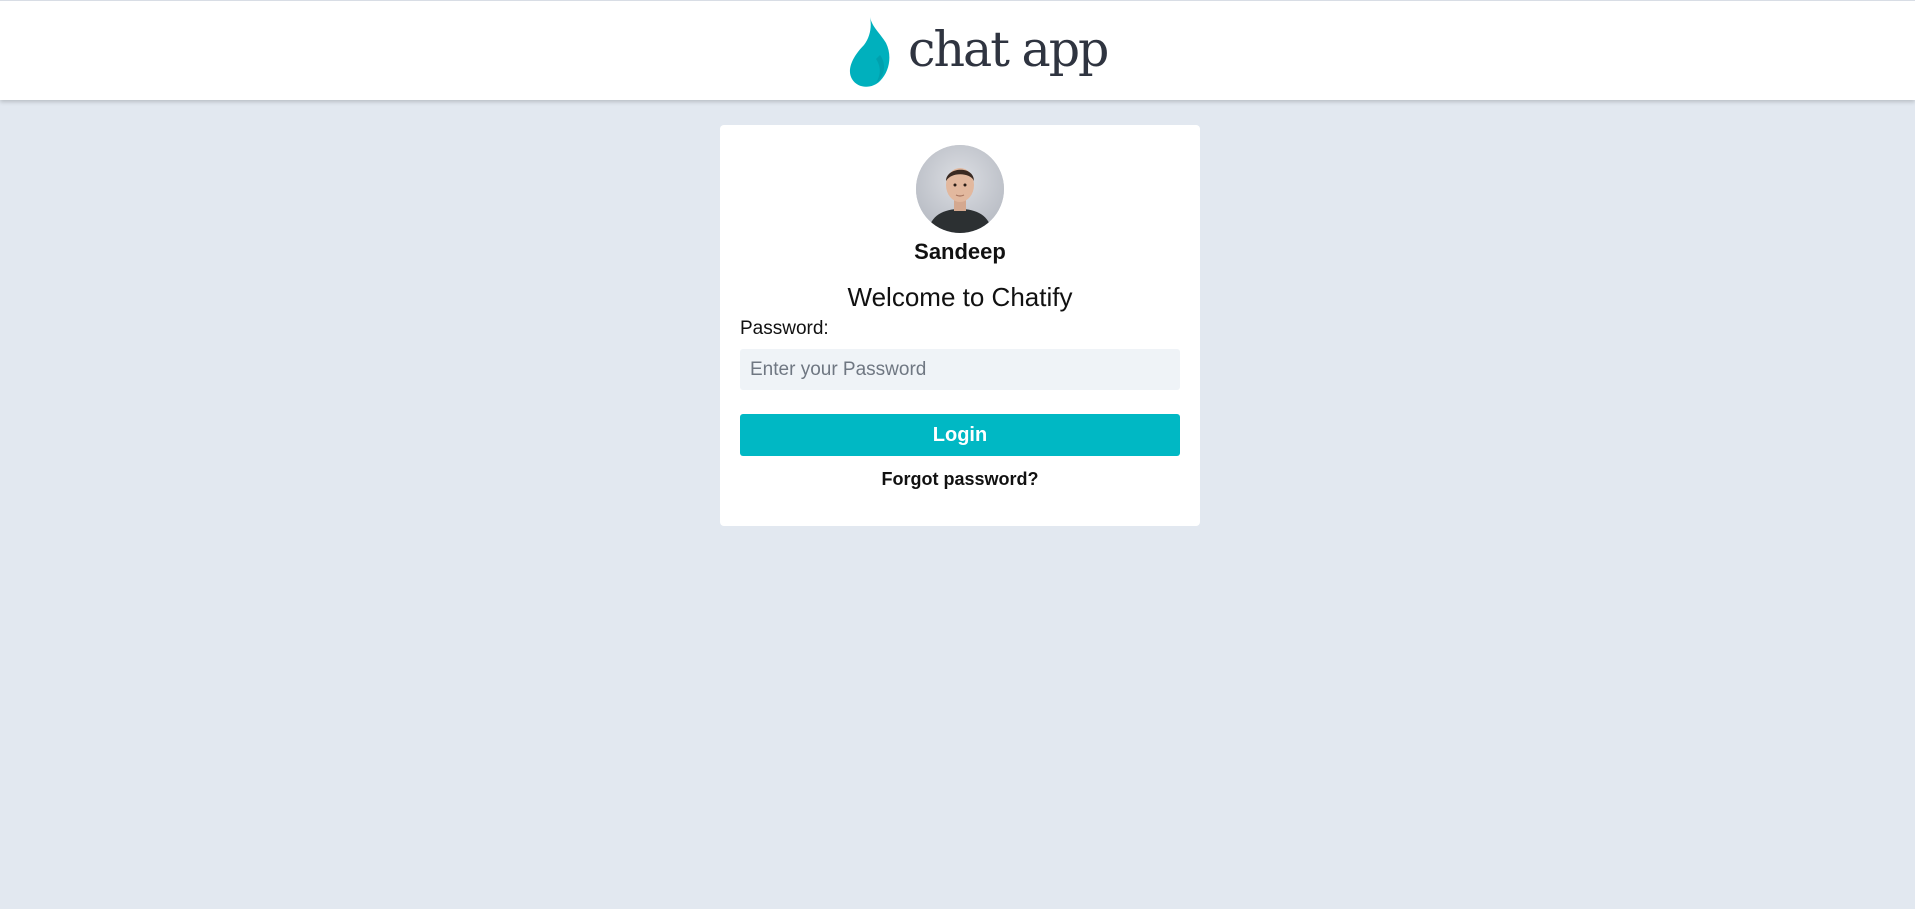 This screenshot has width=1915, height=909. What do you see at coordinates (869, 52) in the screenshot?
I see `flame-icon` at bounding box center [869, 52].